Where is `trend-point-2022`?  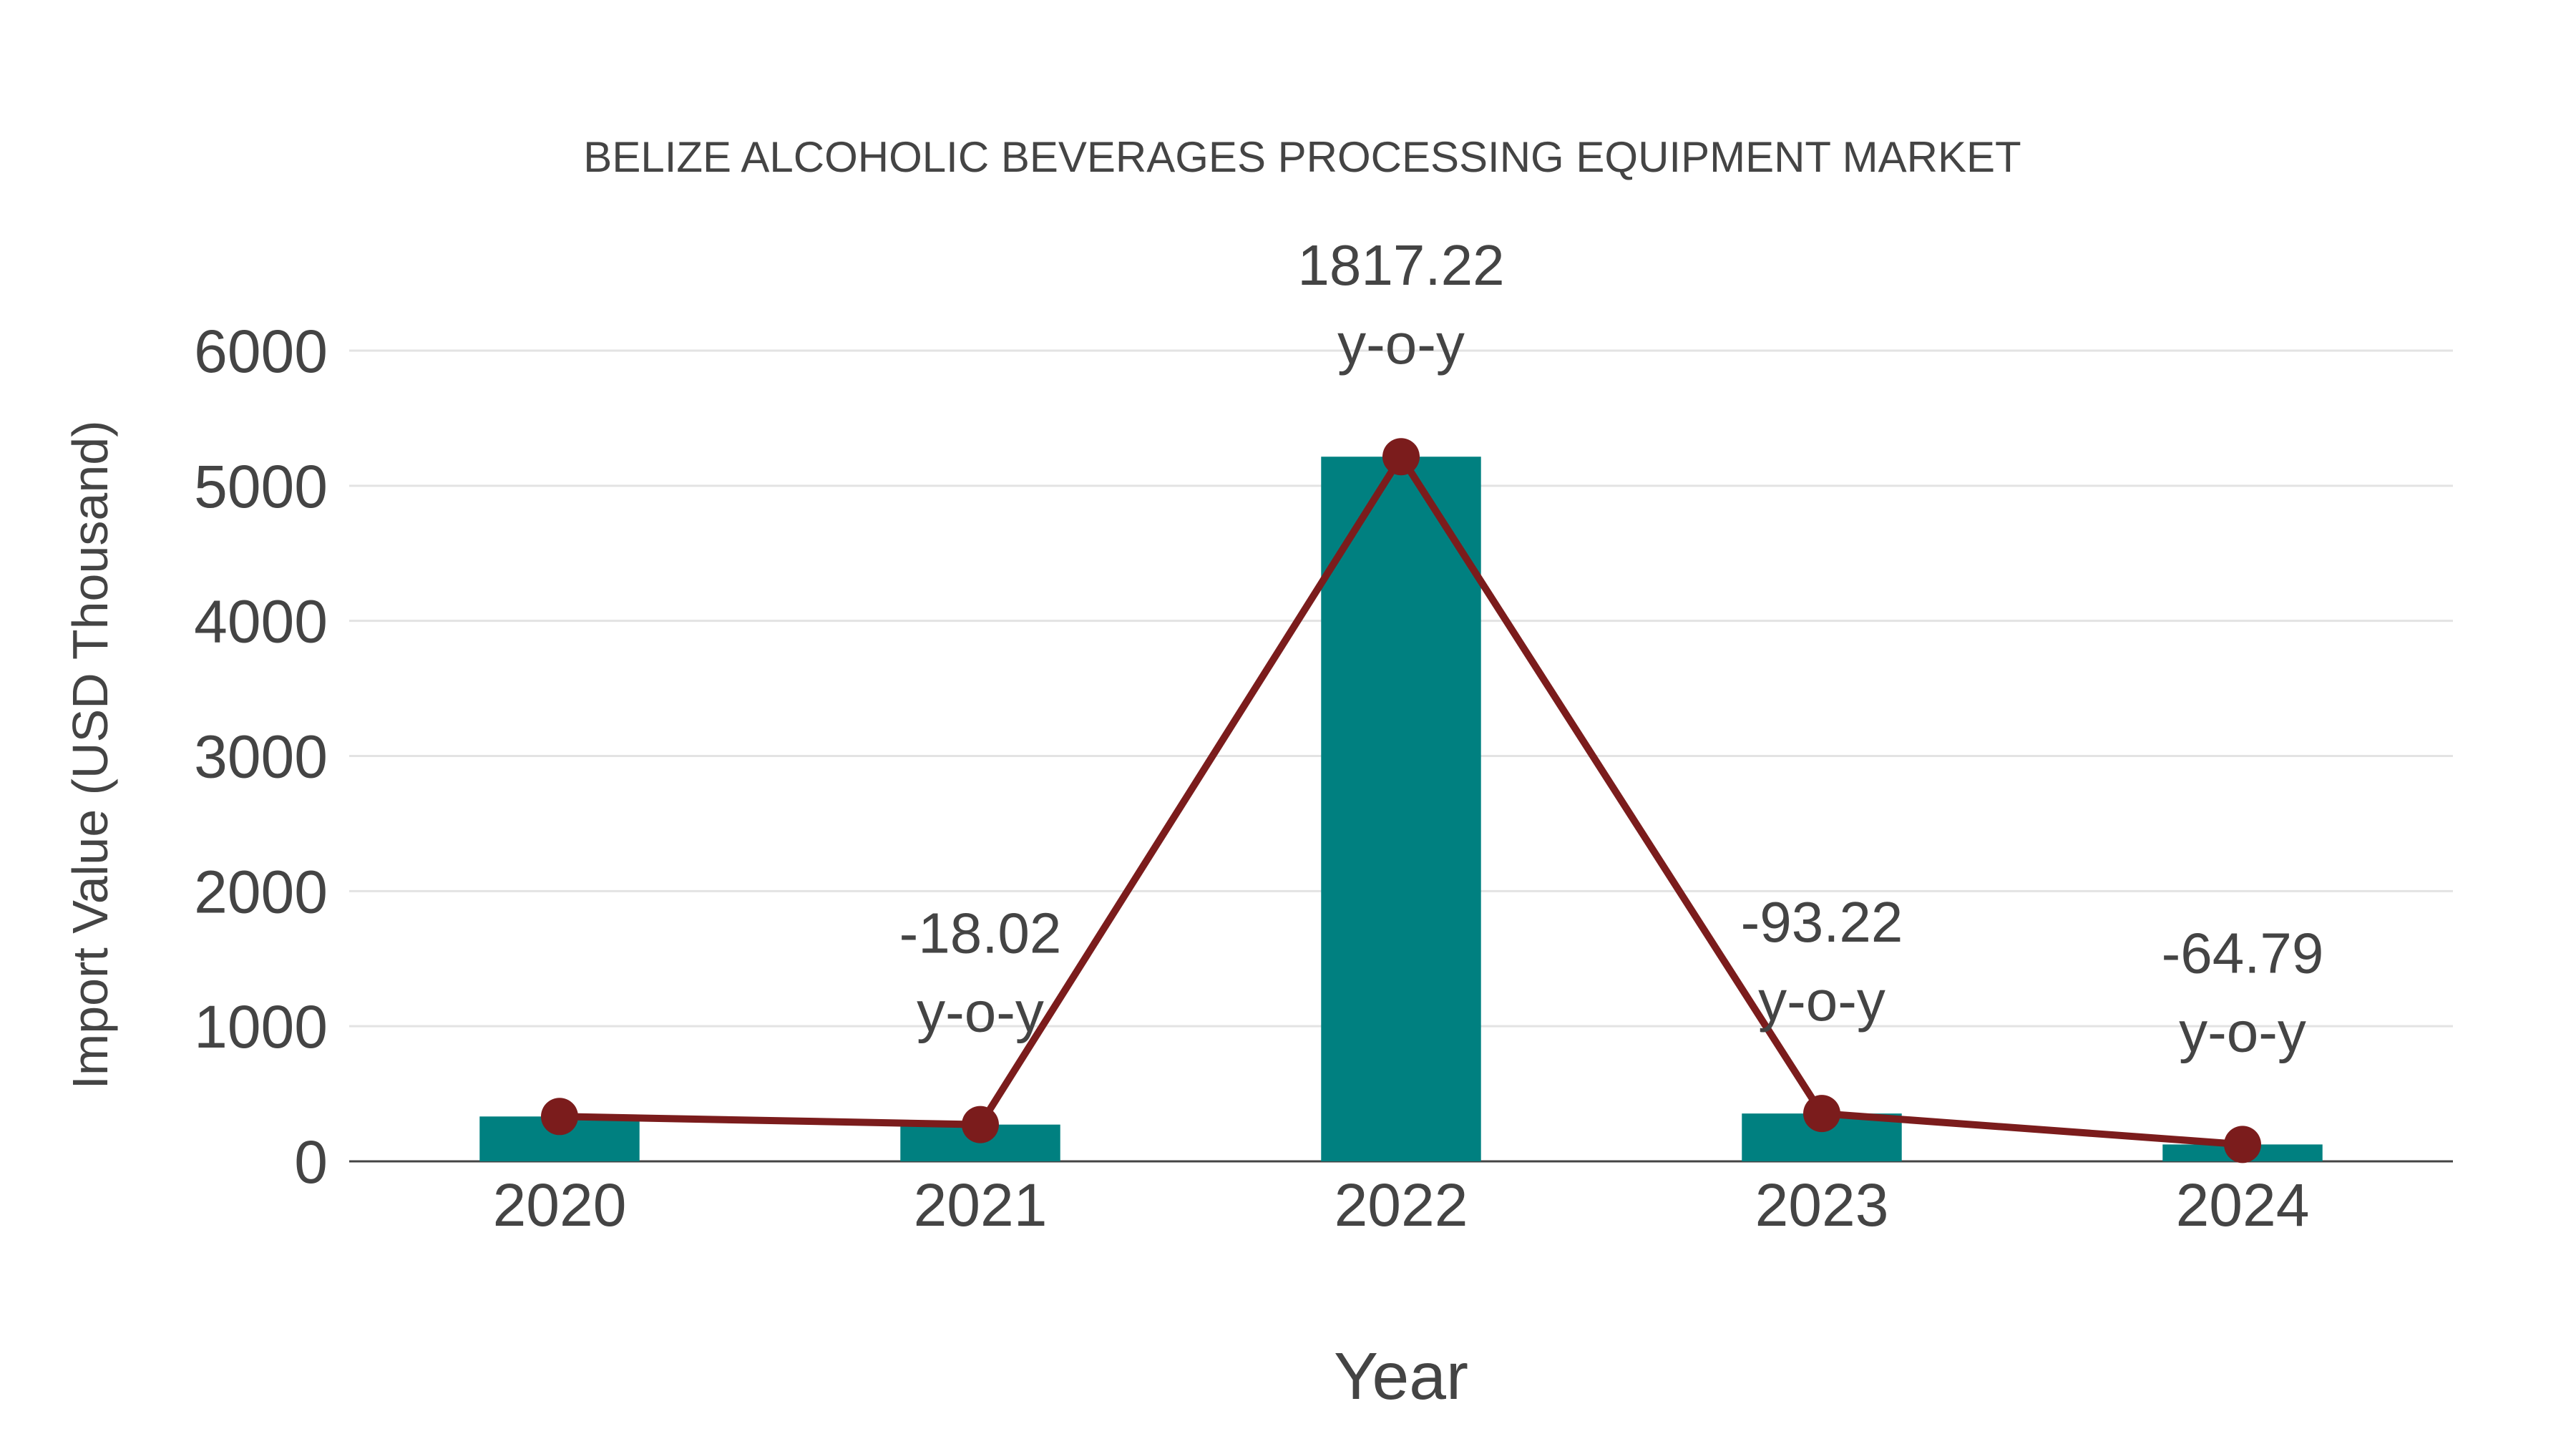 trend-point-2022 is located at coordinates (1401, 457).